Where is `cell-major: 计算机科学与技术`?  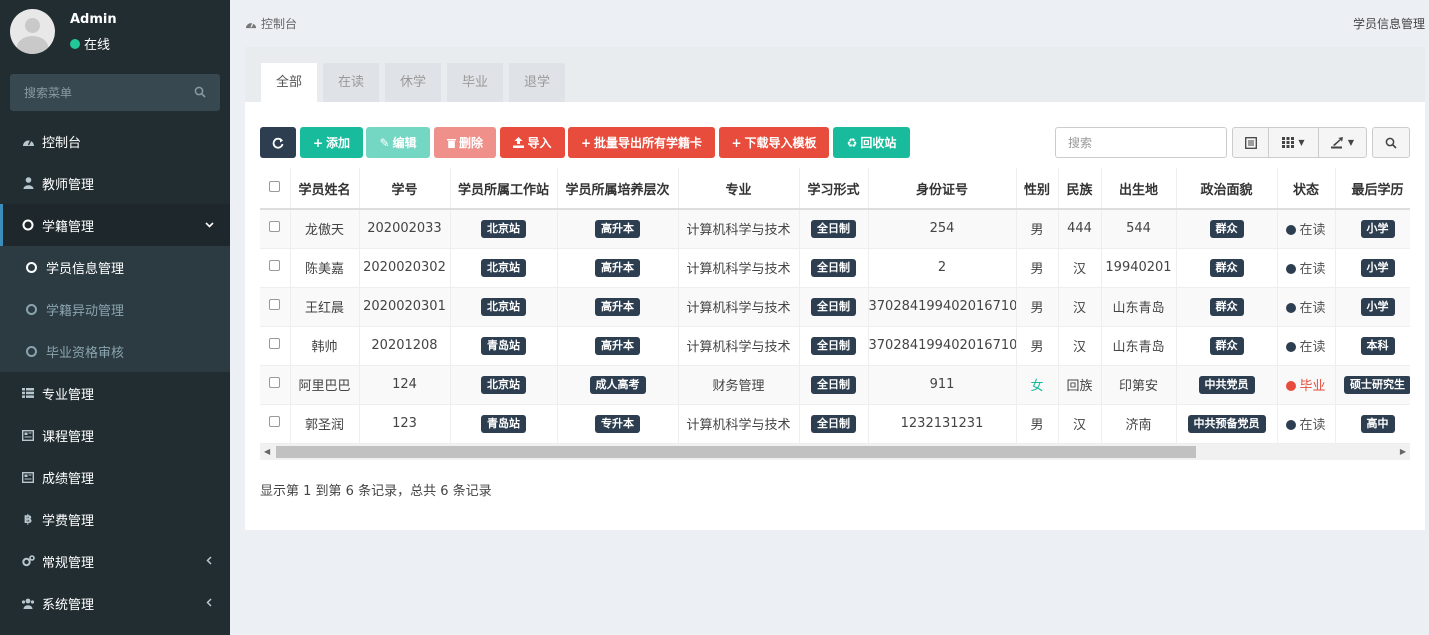
cell-major: 计算机科学与技术 is located at coordinates (739, 346).